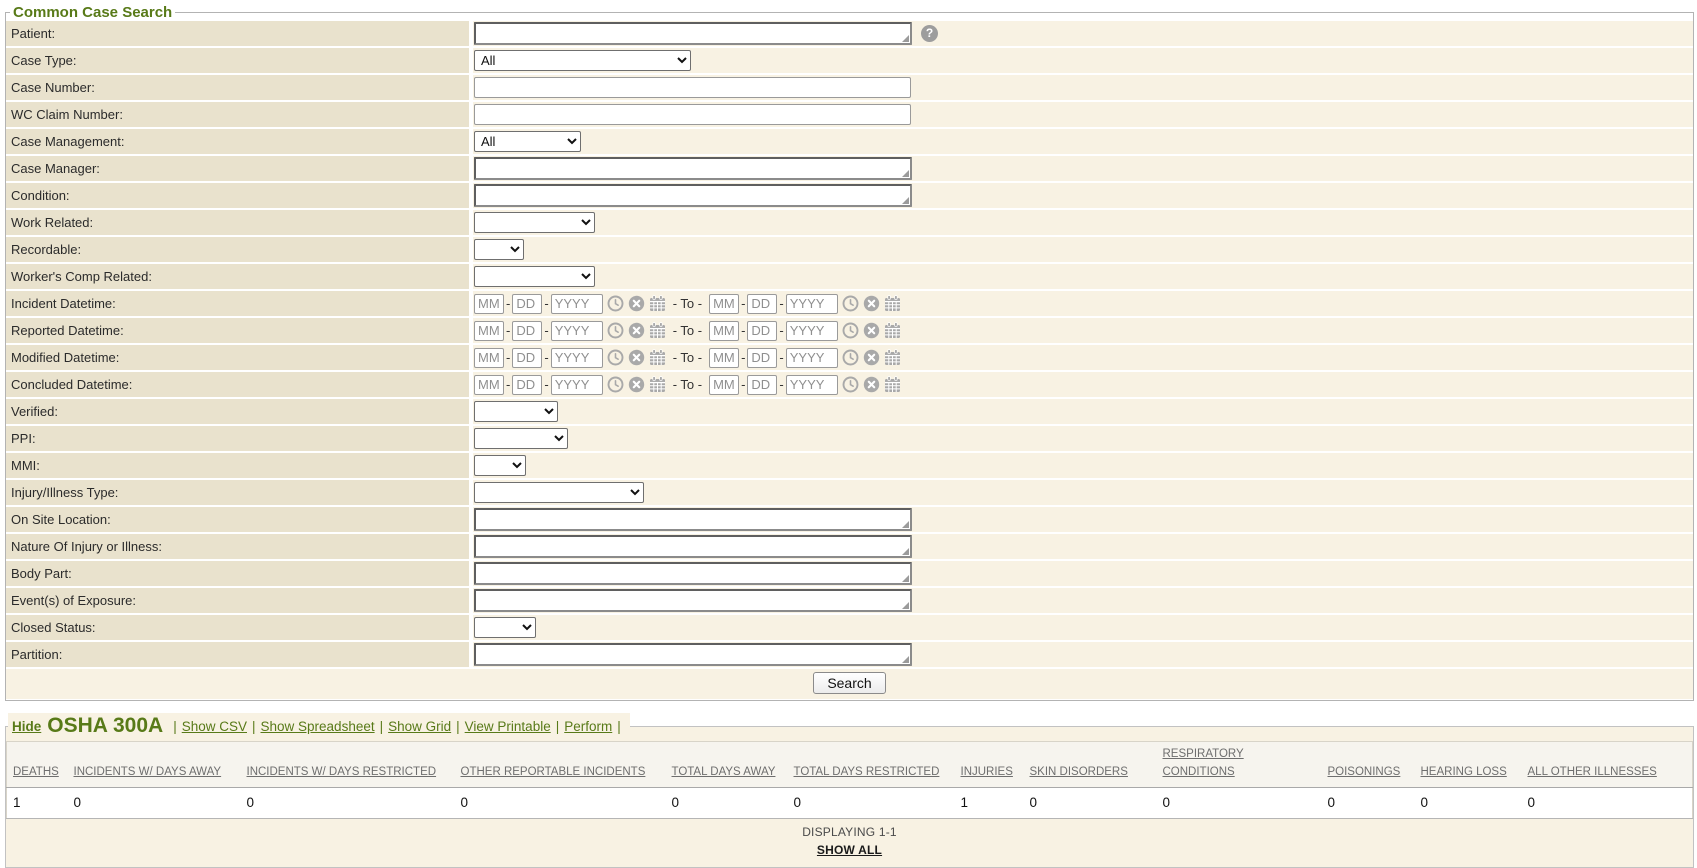 This screenshot has width=1697, height=868. I want to click on on-site-location-input-wrap, so click(693, 519).